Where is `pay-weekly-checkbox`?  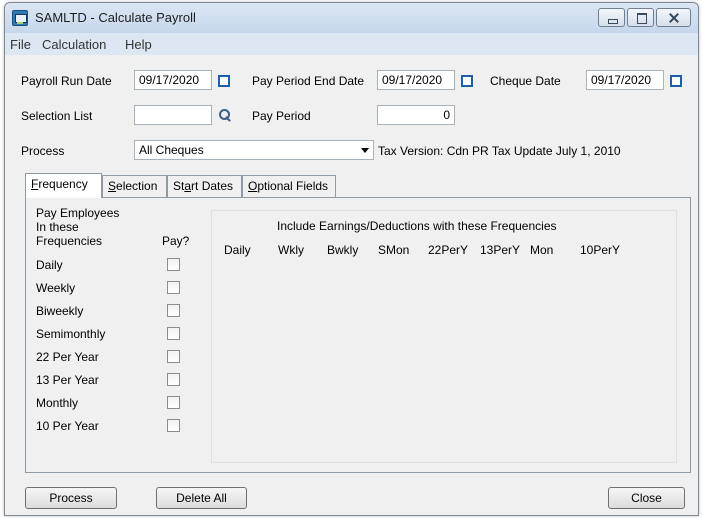 pay-weekly-checkbox is located at coordinates (173, 287).